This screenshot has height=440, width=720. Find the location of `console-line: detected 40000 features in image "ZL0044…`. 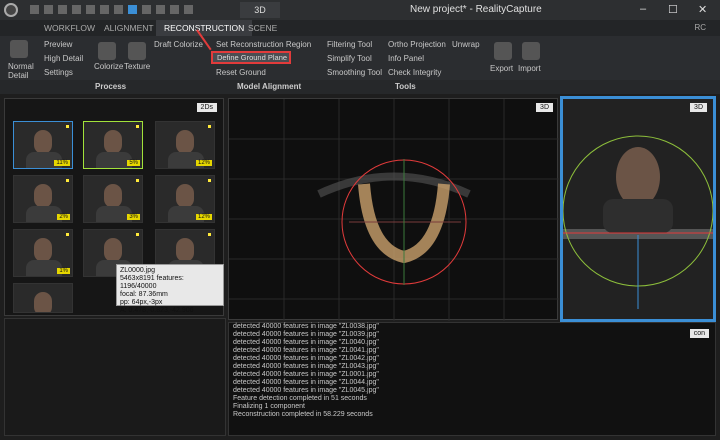

console-line: detected 40000 features in image "ZL0044… is located at coordinates (306, 382).